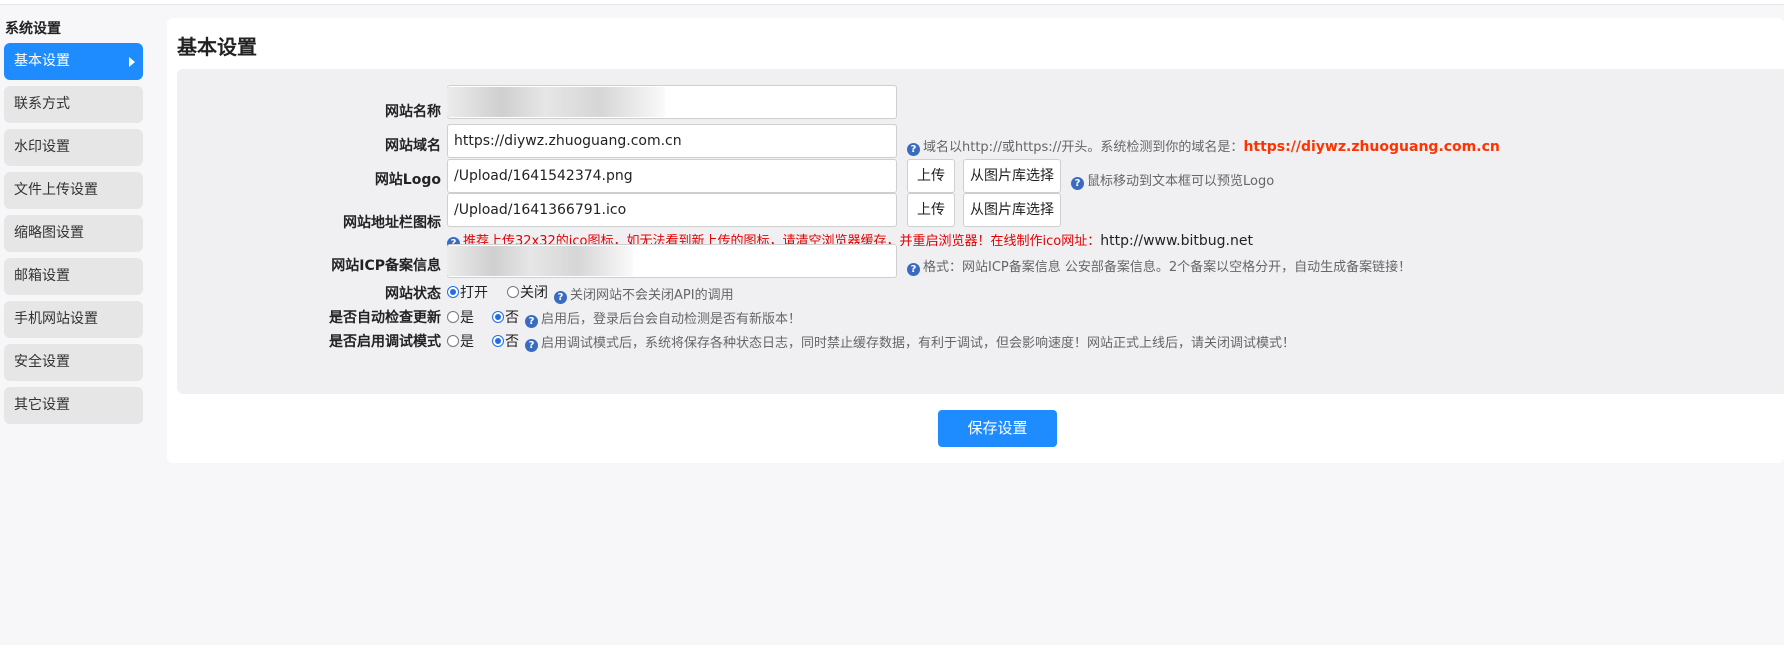 This screenshot has width=1784, height=645. Describe the element at coordinates (42, 61) in the screenshot. I see `sidebar-item-label: 基本设置` at that location.